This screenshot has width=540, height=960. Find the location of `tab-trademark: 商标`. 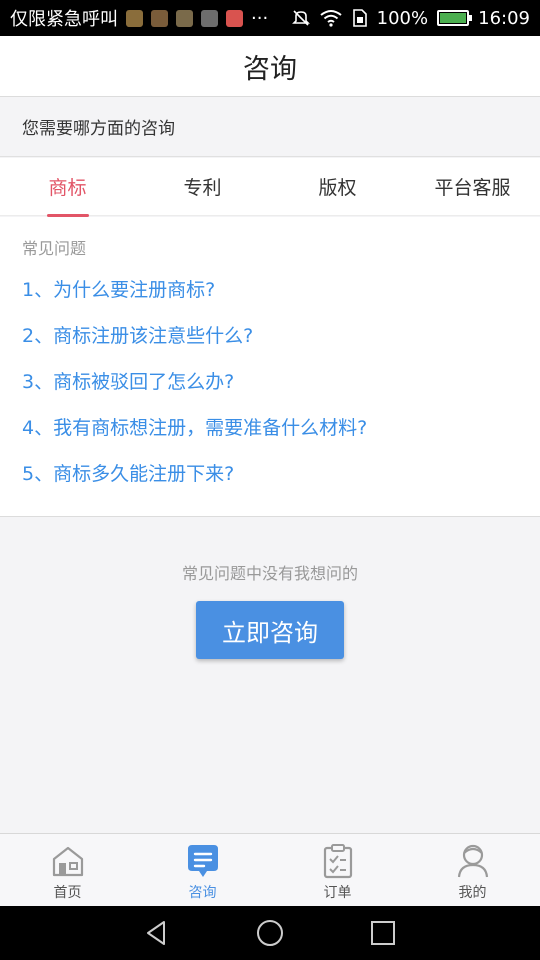

tab-trademark: 商标 is located at coordinates (67, 187).